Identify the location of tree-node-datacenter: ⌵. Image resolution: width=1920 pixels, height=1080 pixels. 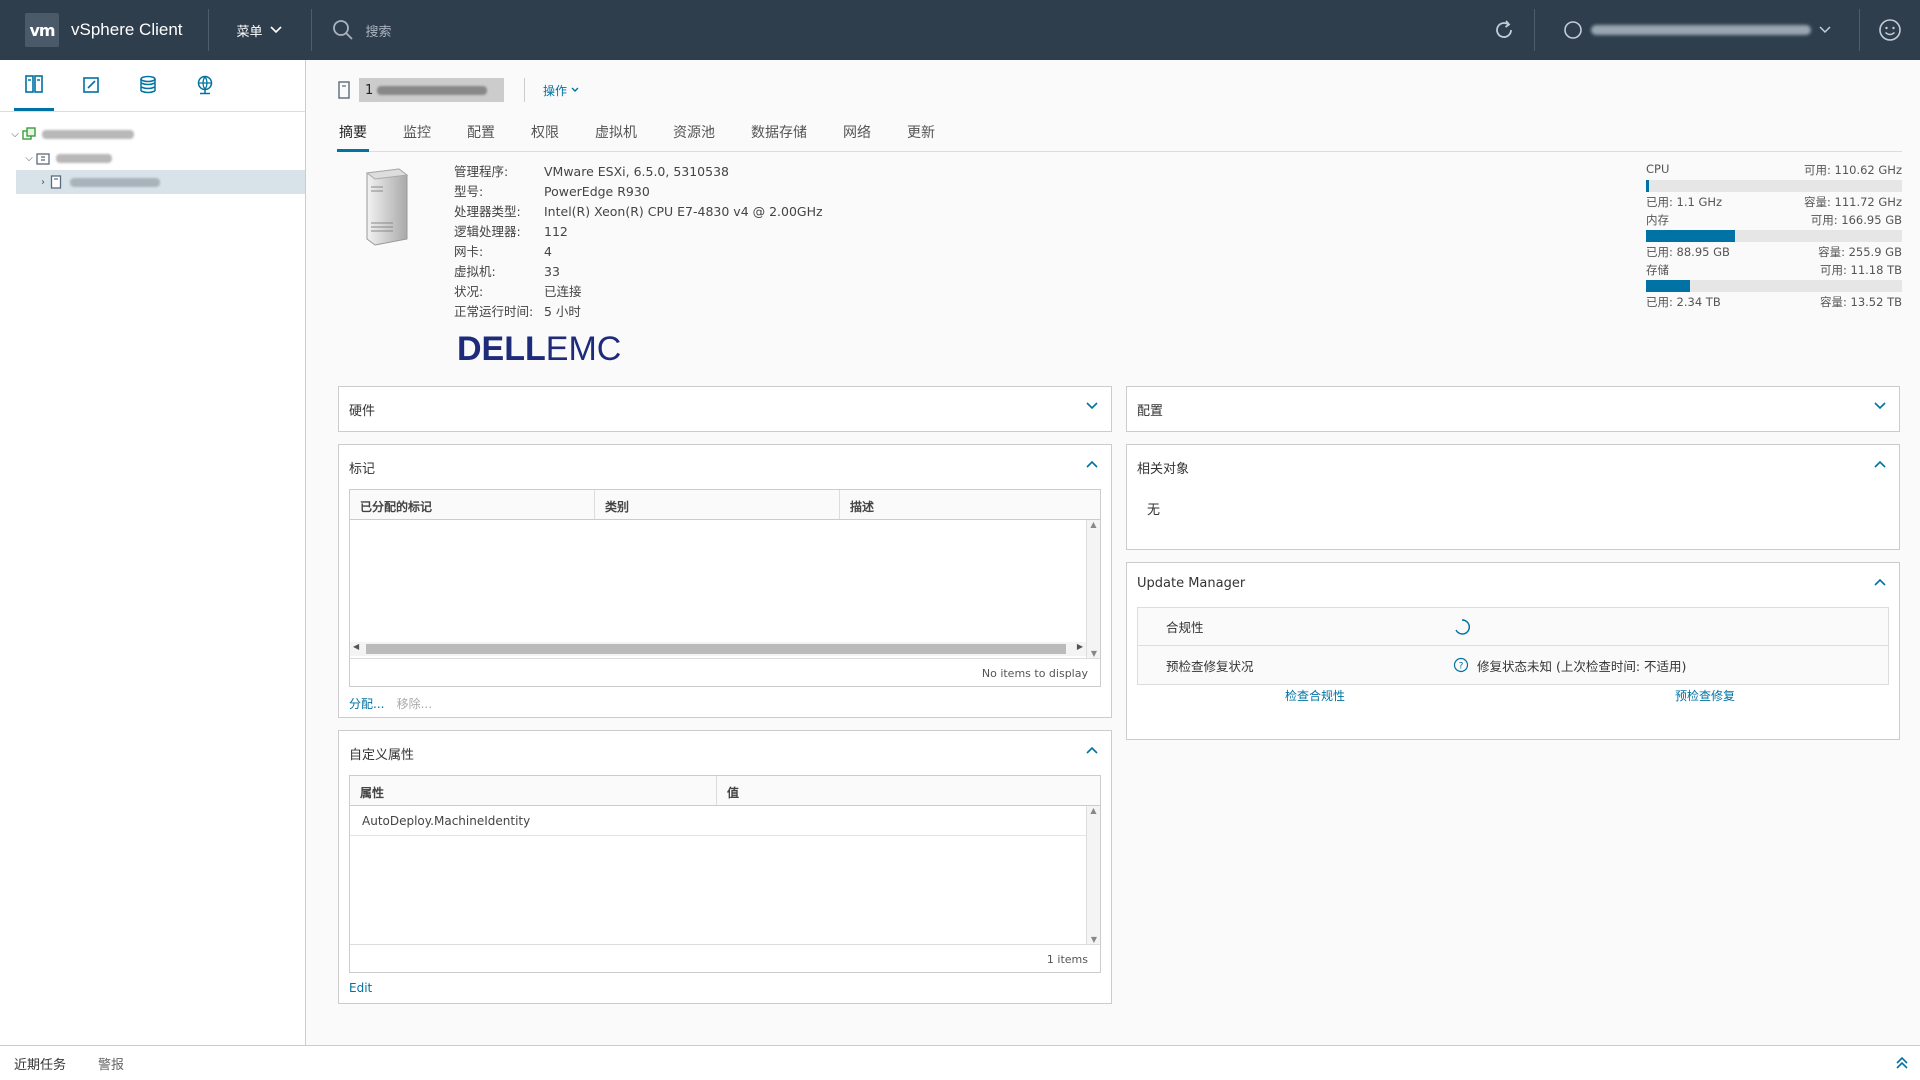
(152, 158).